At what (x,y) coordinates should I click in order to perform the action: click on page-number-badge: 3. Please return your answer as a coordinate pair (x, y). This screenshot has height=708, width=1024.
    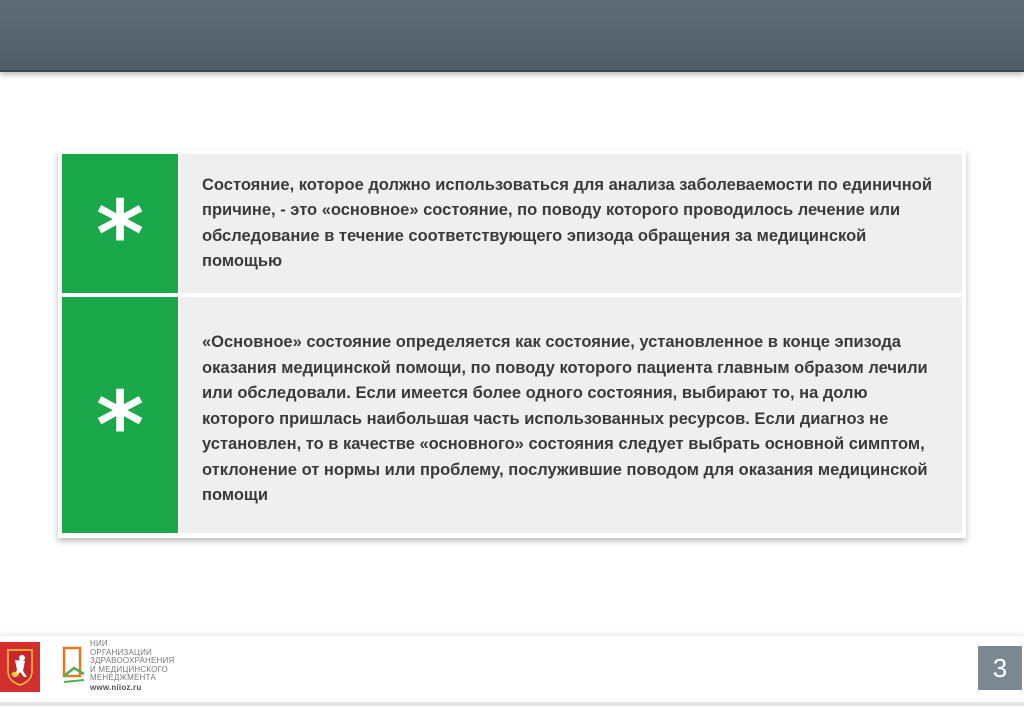
    Looking at the image, I should click on (1000, 668).